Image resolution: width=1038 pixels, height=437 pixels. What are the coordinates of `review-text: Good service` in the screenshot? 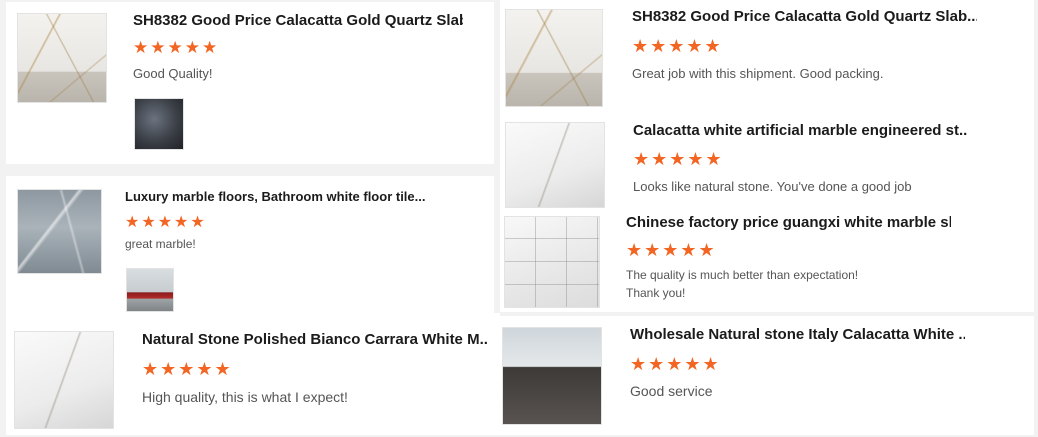 It's located at (671, 391).